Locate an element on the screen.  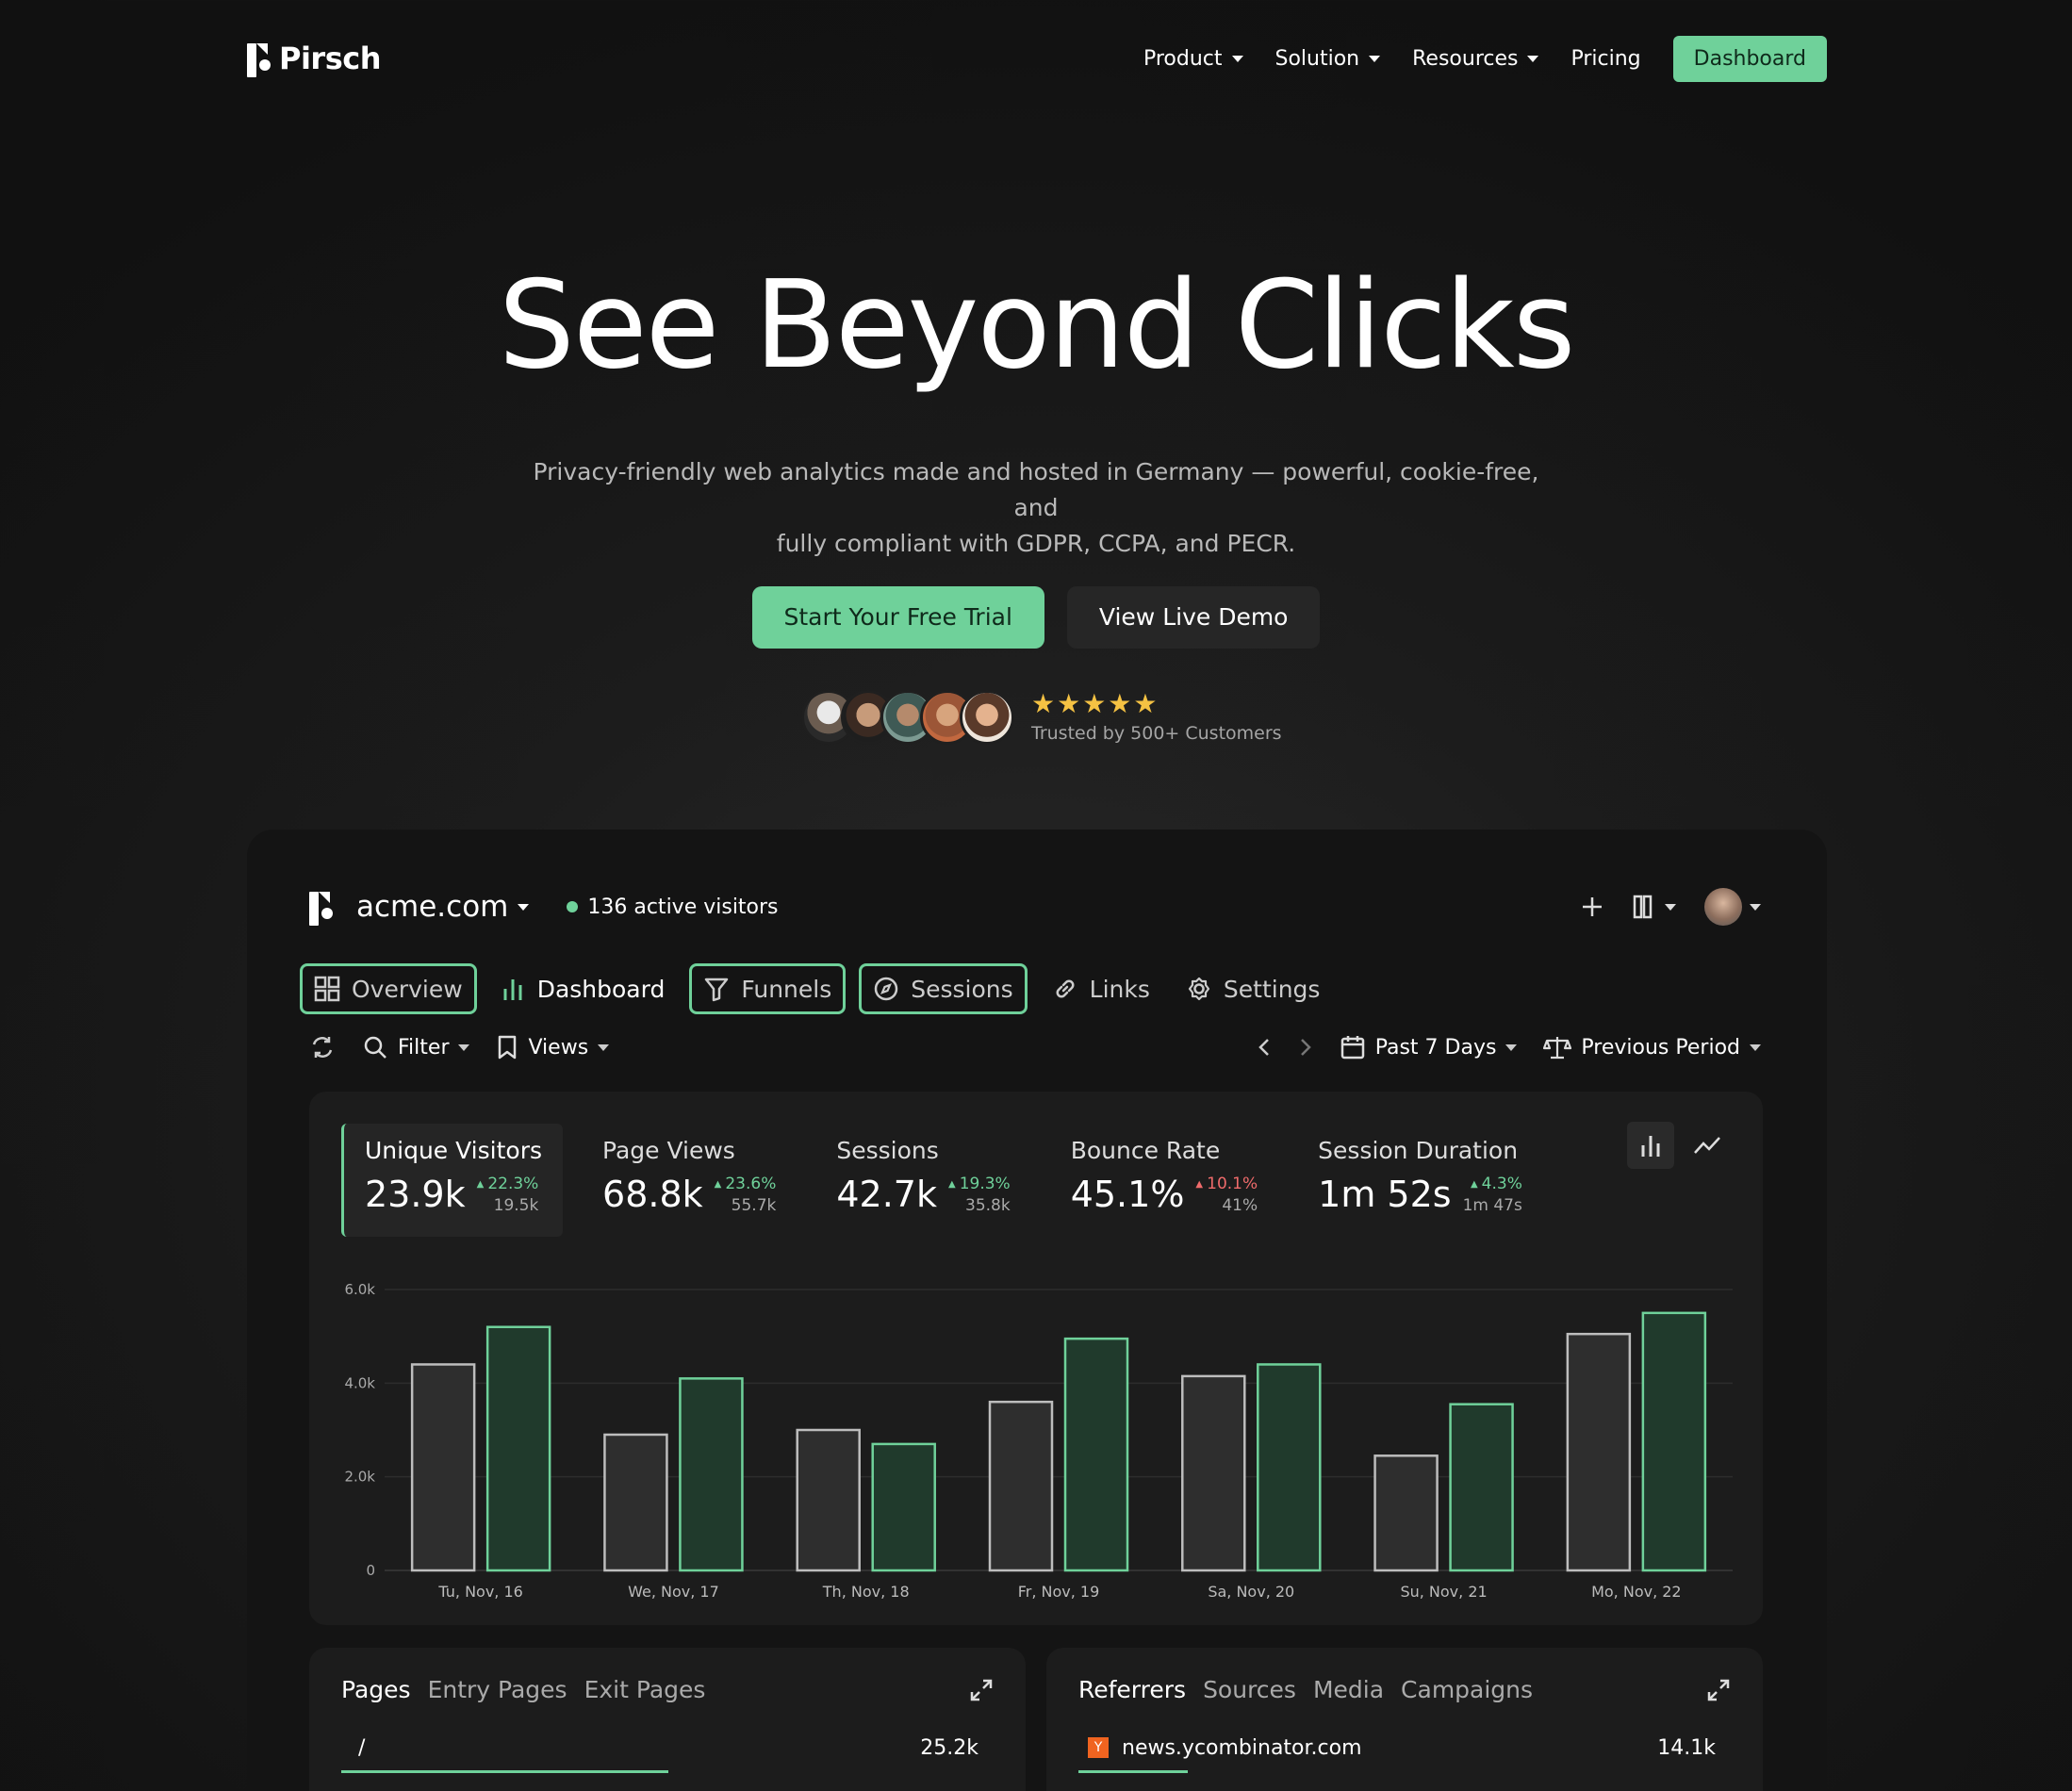
nav-product-label: Product is located at coordinates (1183, 58).